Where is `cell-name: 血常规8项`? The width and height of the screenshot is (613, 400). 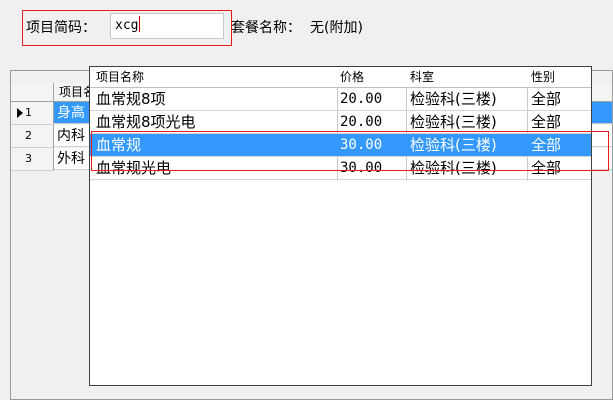
cell-name: 血常规8项 is located at coordinates (131, 99).